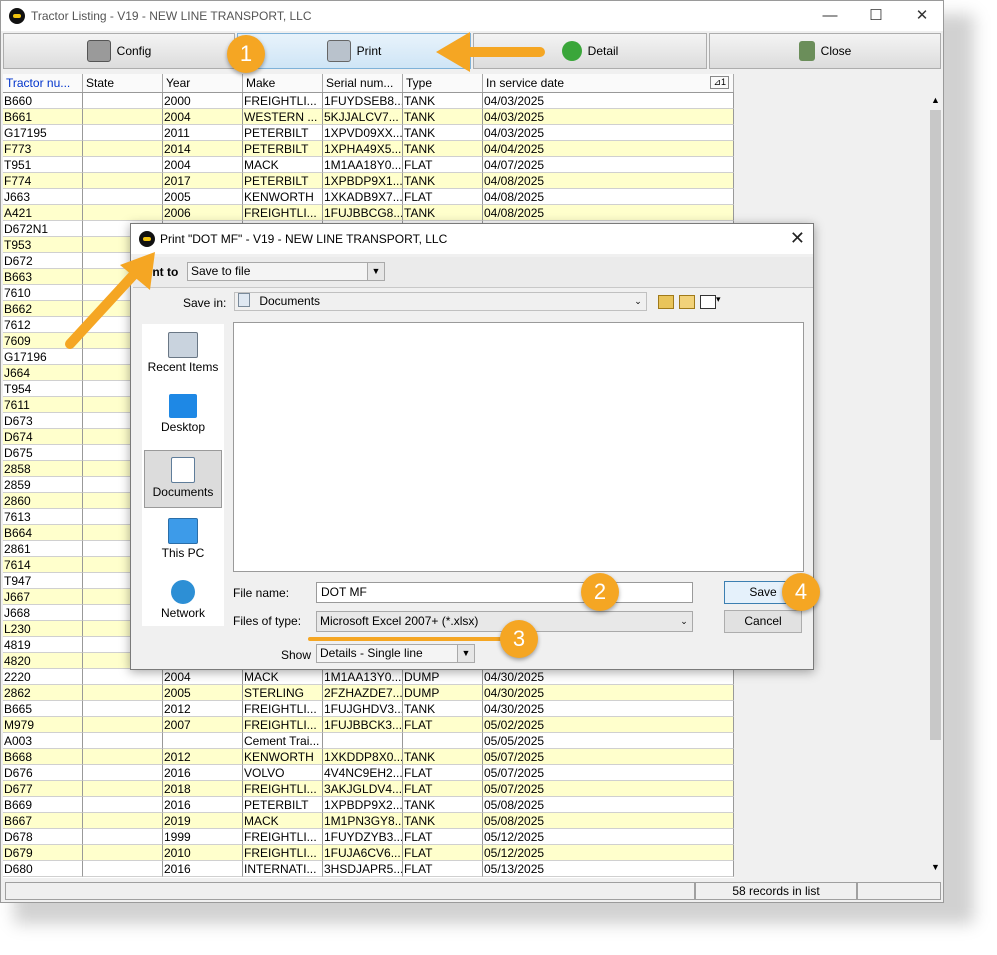 This screenshot has height=955, width=997. What do you see at coordinates (600, 592) in the screenshot?
I see `step-badge-2: 2` at bounding box center [600, 592].